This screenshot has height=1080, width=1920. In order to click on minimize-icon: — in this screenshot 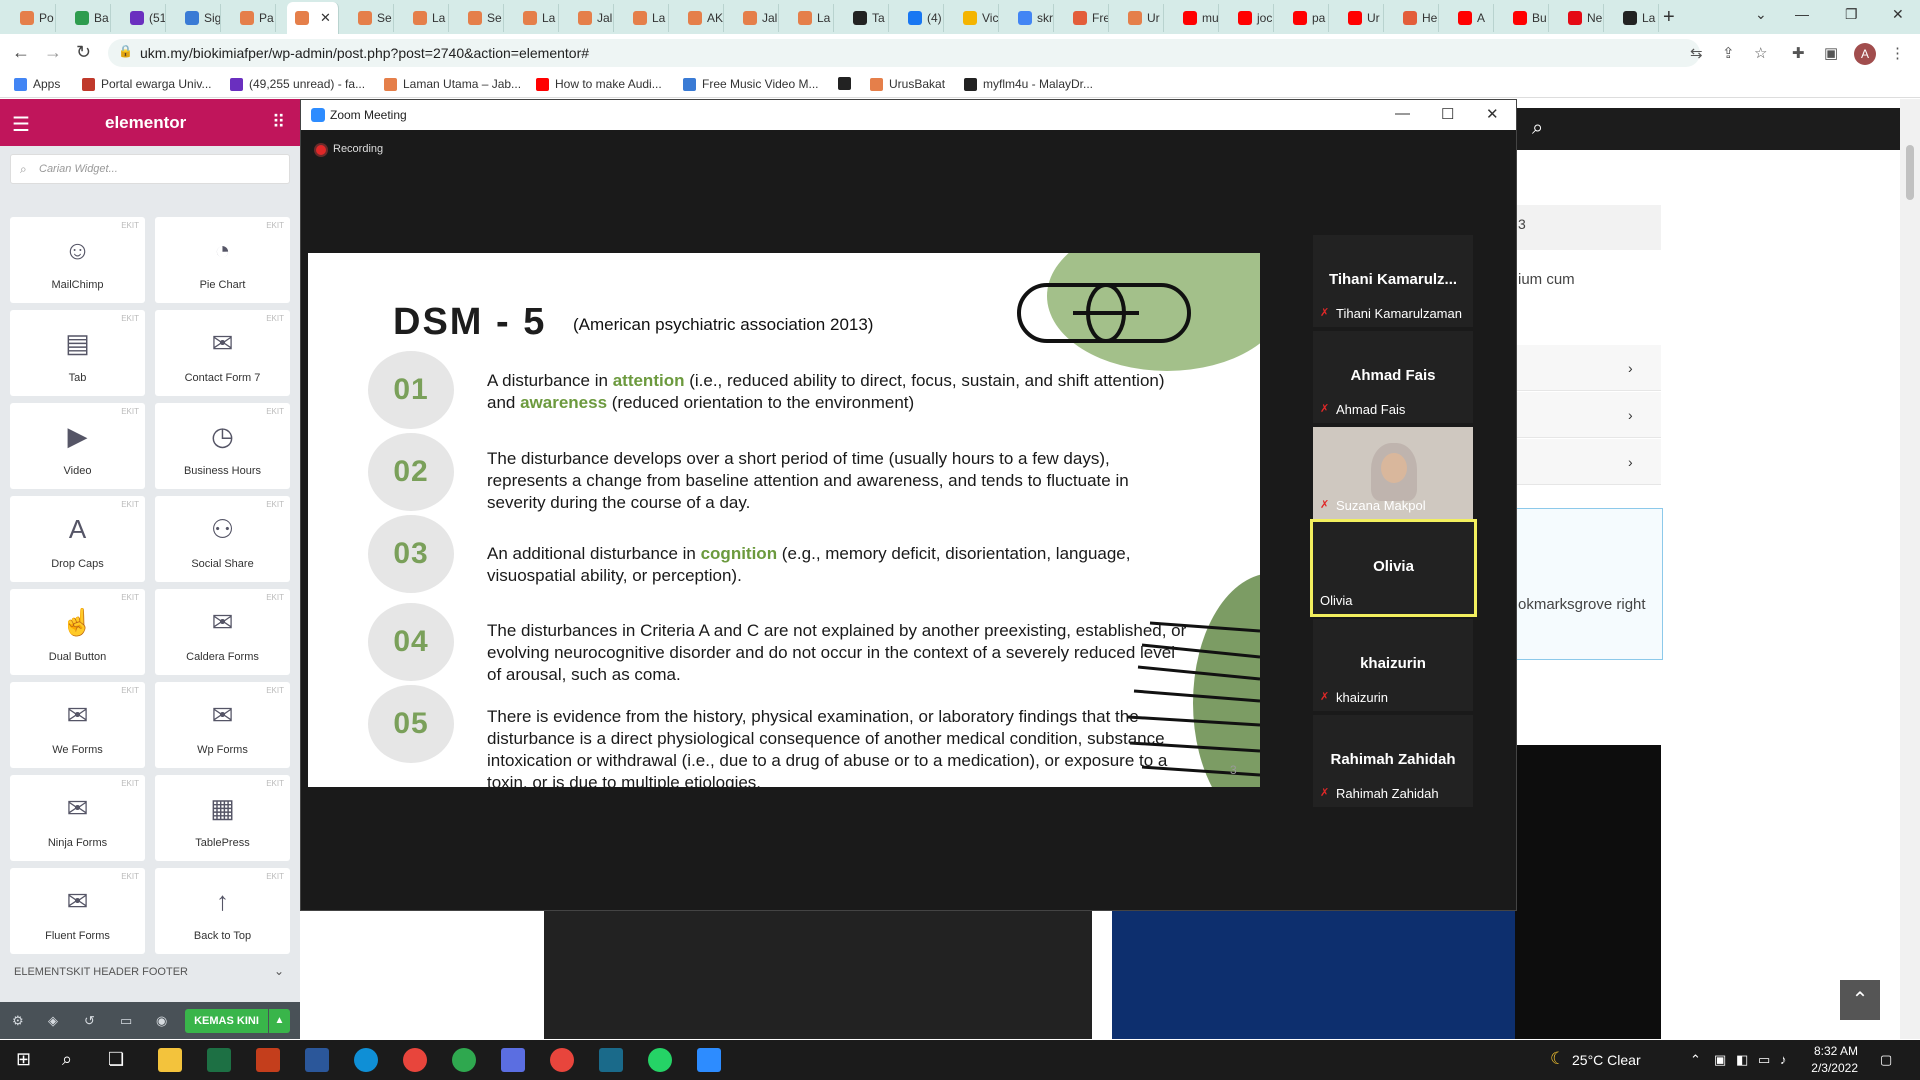, I will do `click(1802, 14)`.